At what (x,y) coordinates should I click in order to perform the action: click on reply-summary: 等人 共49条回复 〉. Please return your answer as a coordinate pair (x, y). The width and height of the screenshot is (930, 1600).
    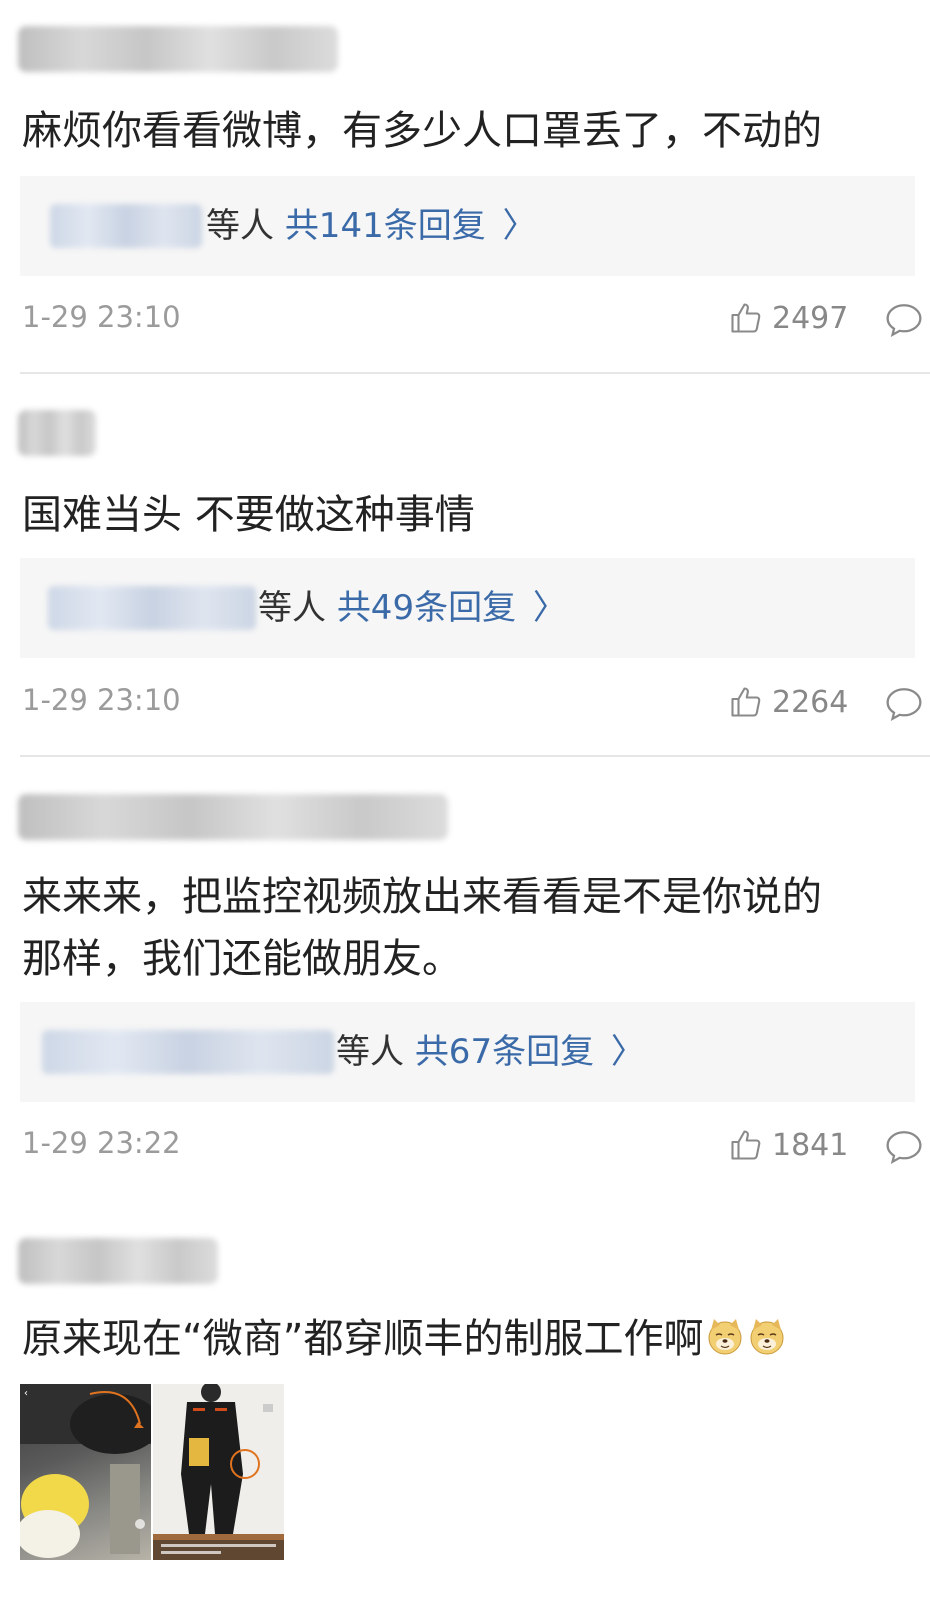
    Looking at the image, I should click on (467, 608).